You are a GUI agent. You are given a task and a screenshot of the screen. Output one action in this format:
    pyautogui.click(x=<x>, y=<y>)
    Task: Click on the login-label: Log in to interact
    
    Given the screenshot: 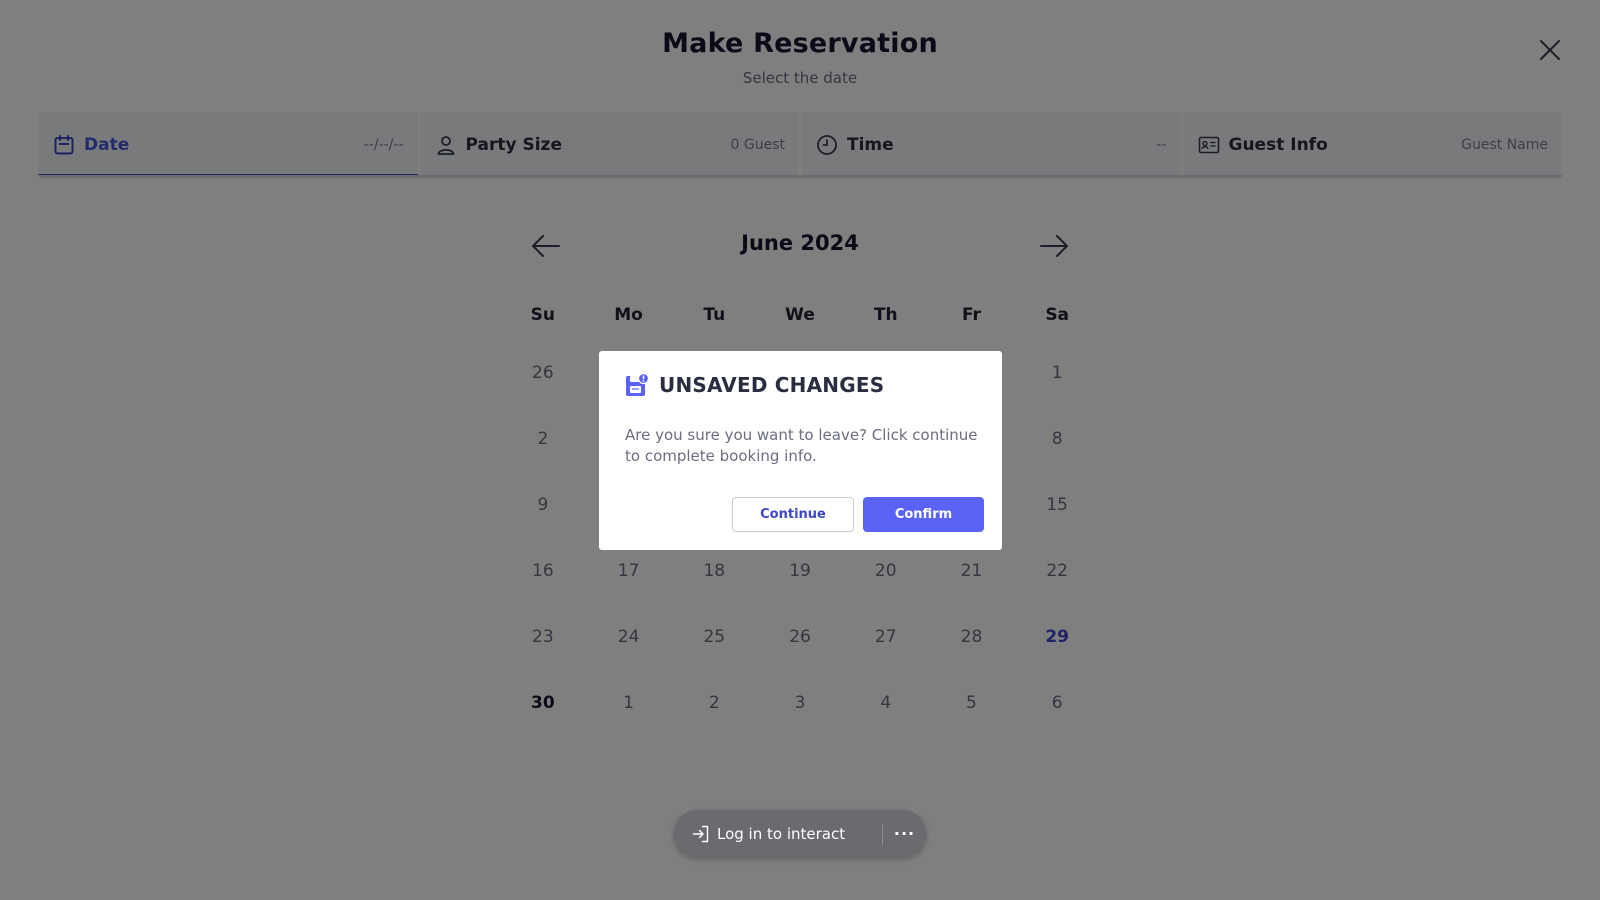 What is the action you would take?
    pyautogui.click(x=781, y=833)
    